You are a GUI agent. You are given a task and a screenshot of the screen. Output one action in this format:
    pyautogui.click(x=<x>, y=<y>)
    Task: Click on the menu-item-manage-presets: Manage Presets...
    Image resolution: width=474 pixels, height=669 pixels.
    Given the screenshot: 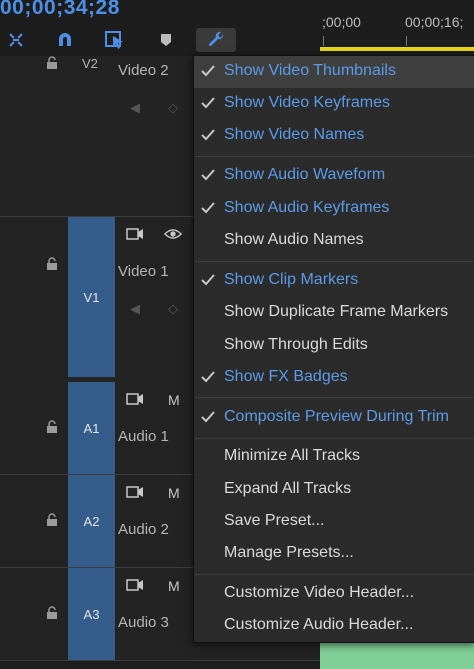 What is the action you would take?
    pyautogui.click(x=334, y=554)
    